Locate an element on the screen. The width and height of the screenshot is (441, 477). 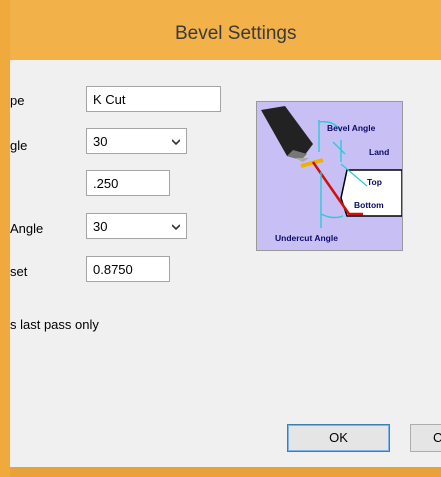
bevel-angle-label: gle is located at coordinates (19, 145).